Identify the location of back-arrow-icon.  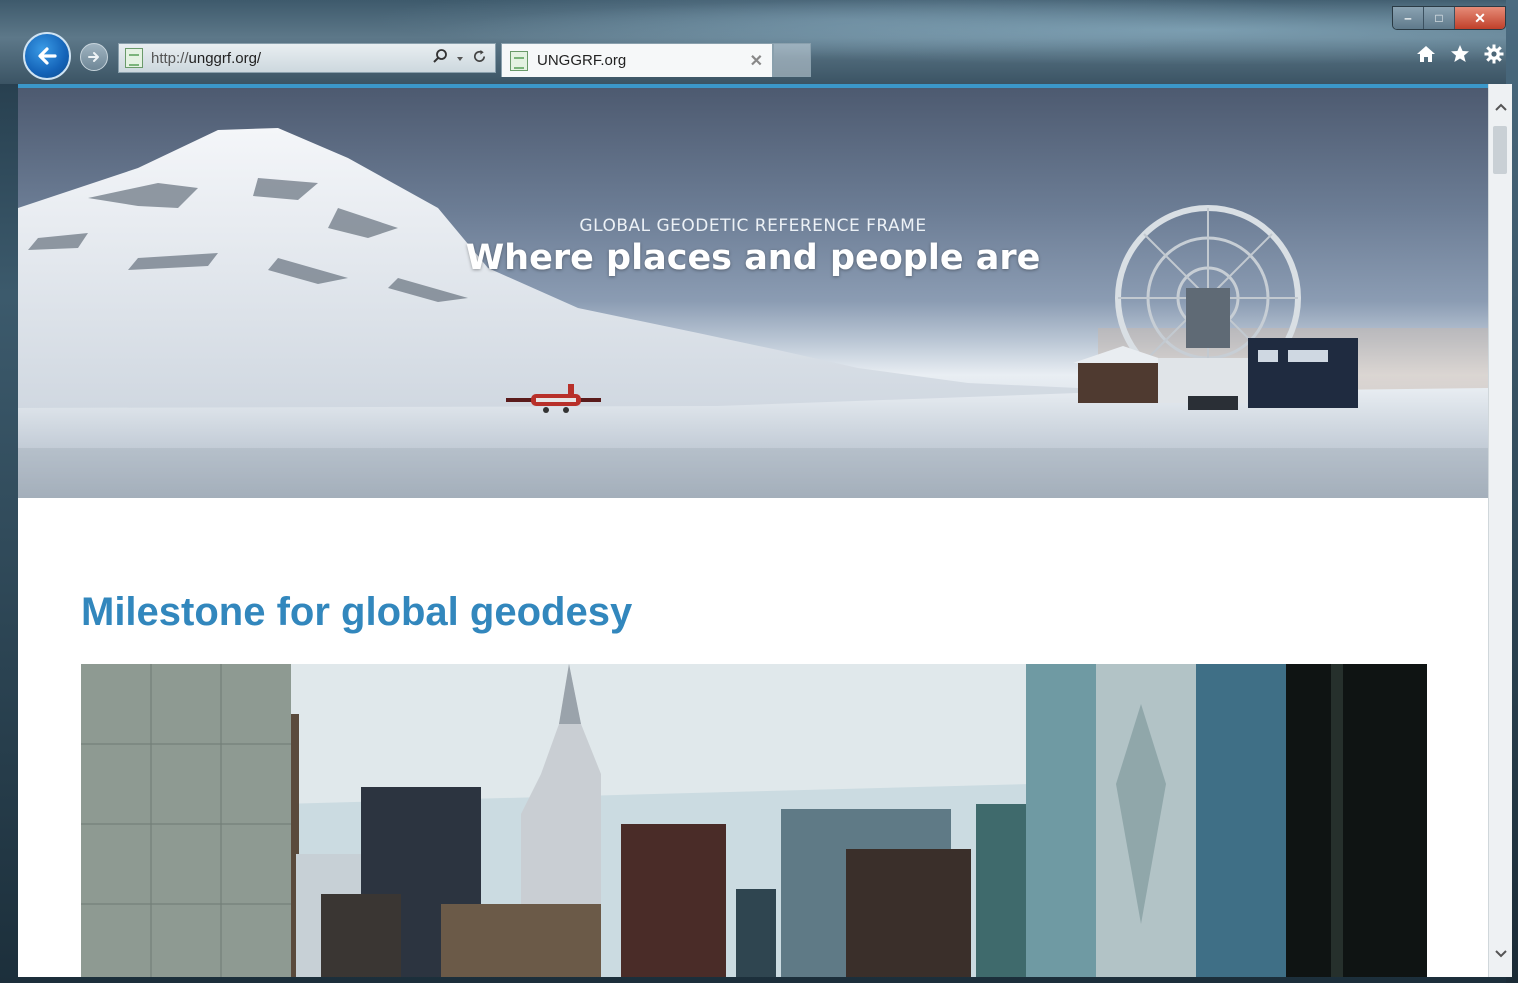
(47, 56).